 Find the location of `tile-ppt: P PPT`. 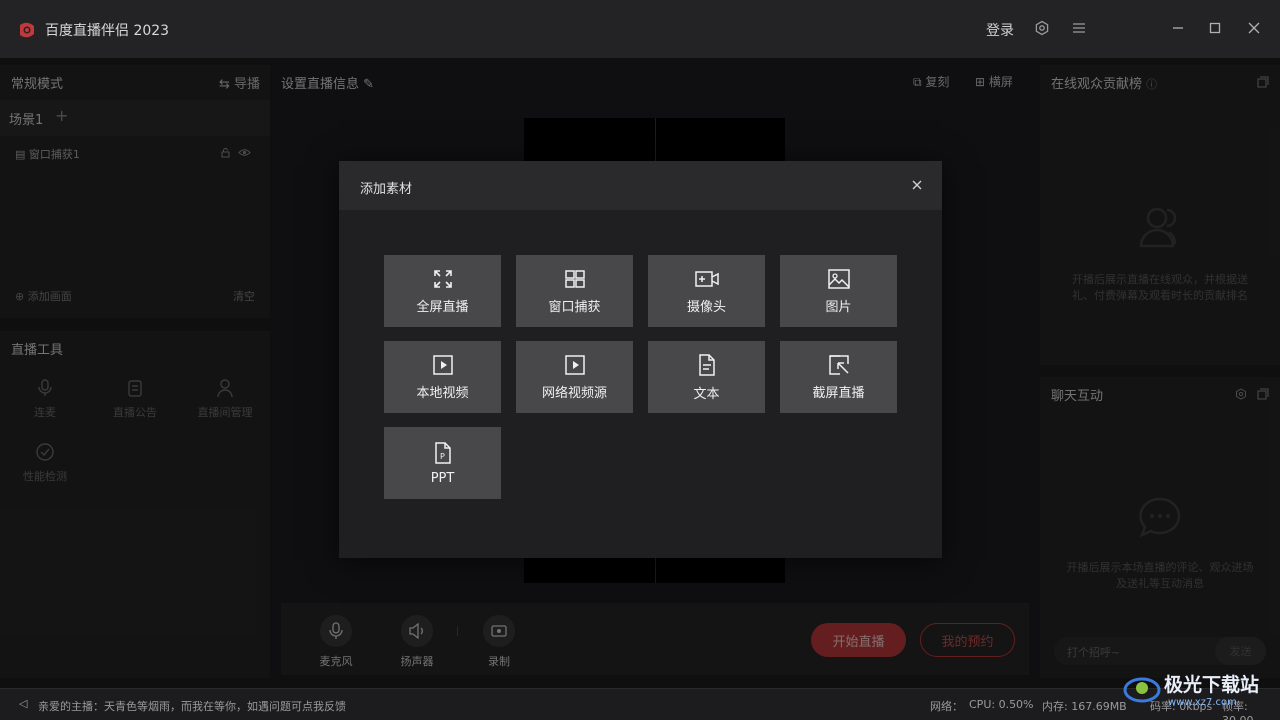

tile-ppt: P PPT is located at coordinates (442, 463).